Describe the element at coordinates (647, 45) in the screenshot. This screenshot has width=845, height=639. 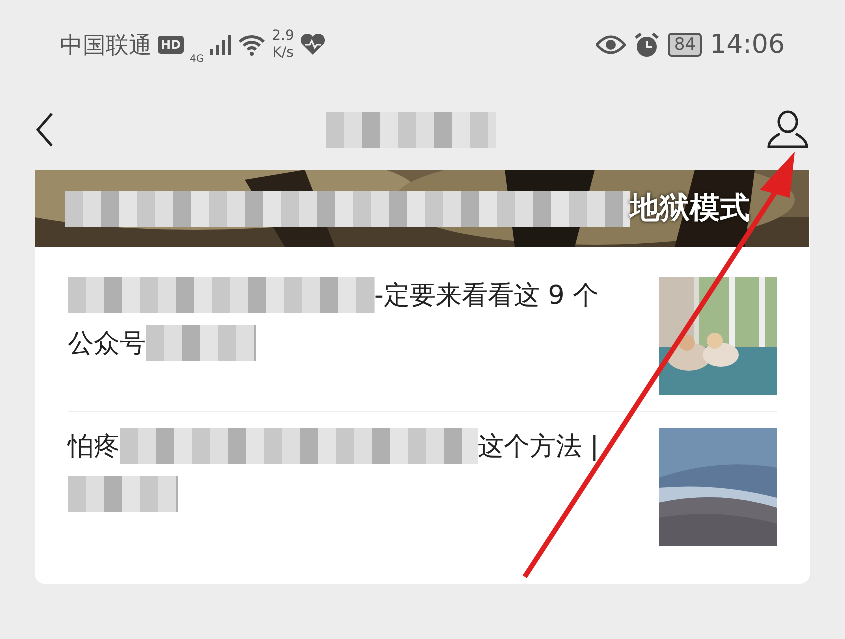
I see `alarm-icon` at that location.